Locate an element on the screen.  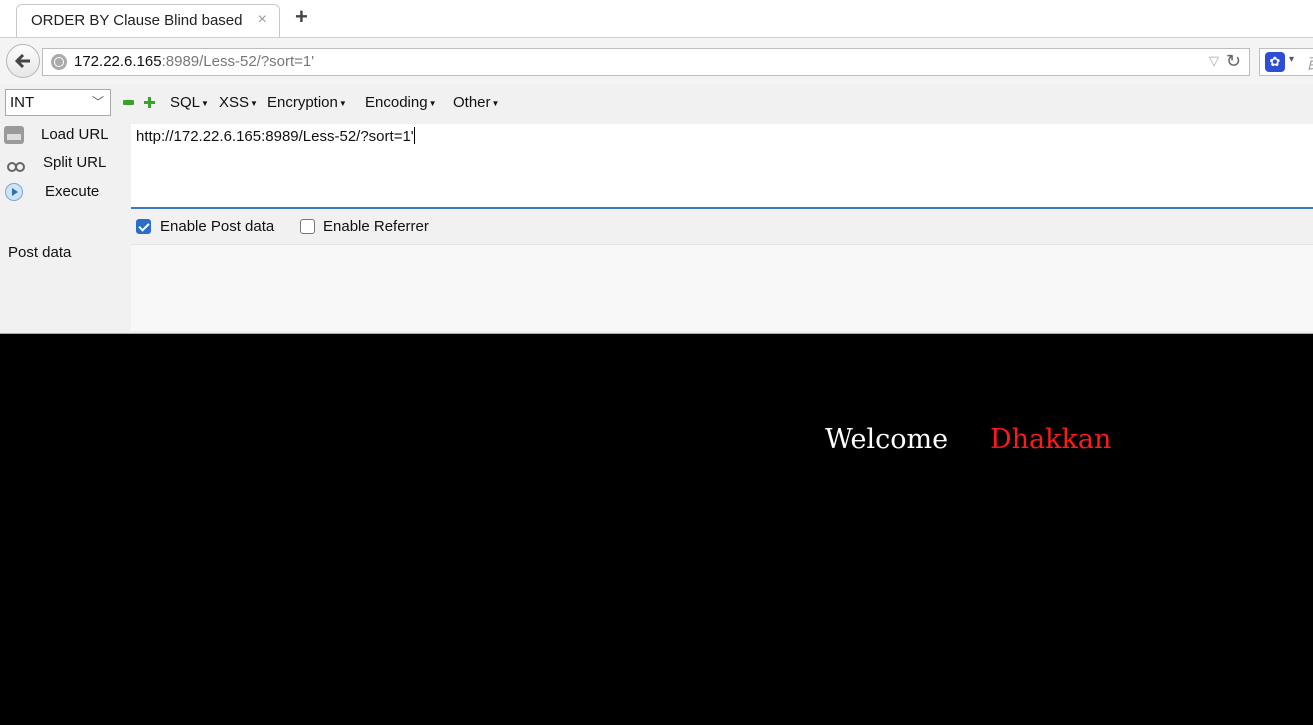
back-arrow-icon is located at coordinates (22, 61).